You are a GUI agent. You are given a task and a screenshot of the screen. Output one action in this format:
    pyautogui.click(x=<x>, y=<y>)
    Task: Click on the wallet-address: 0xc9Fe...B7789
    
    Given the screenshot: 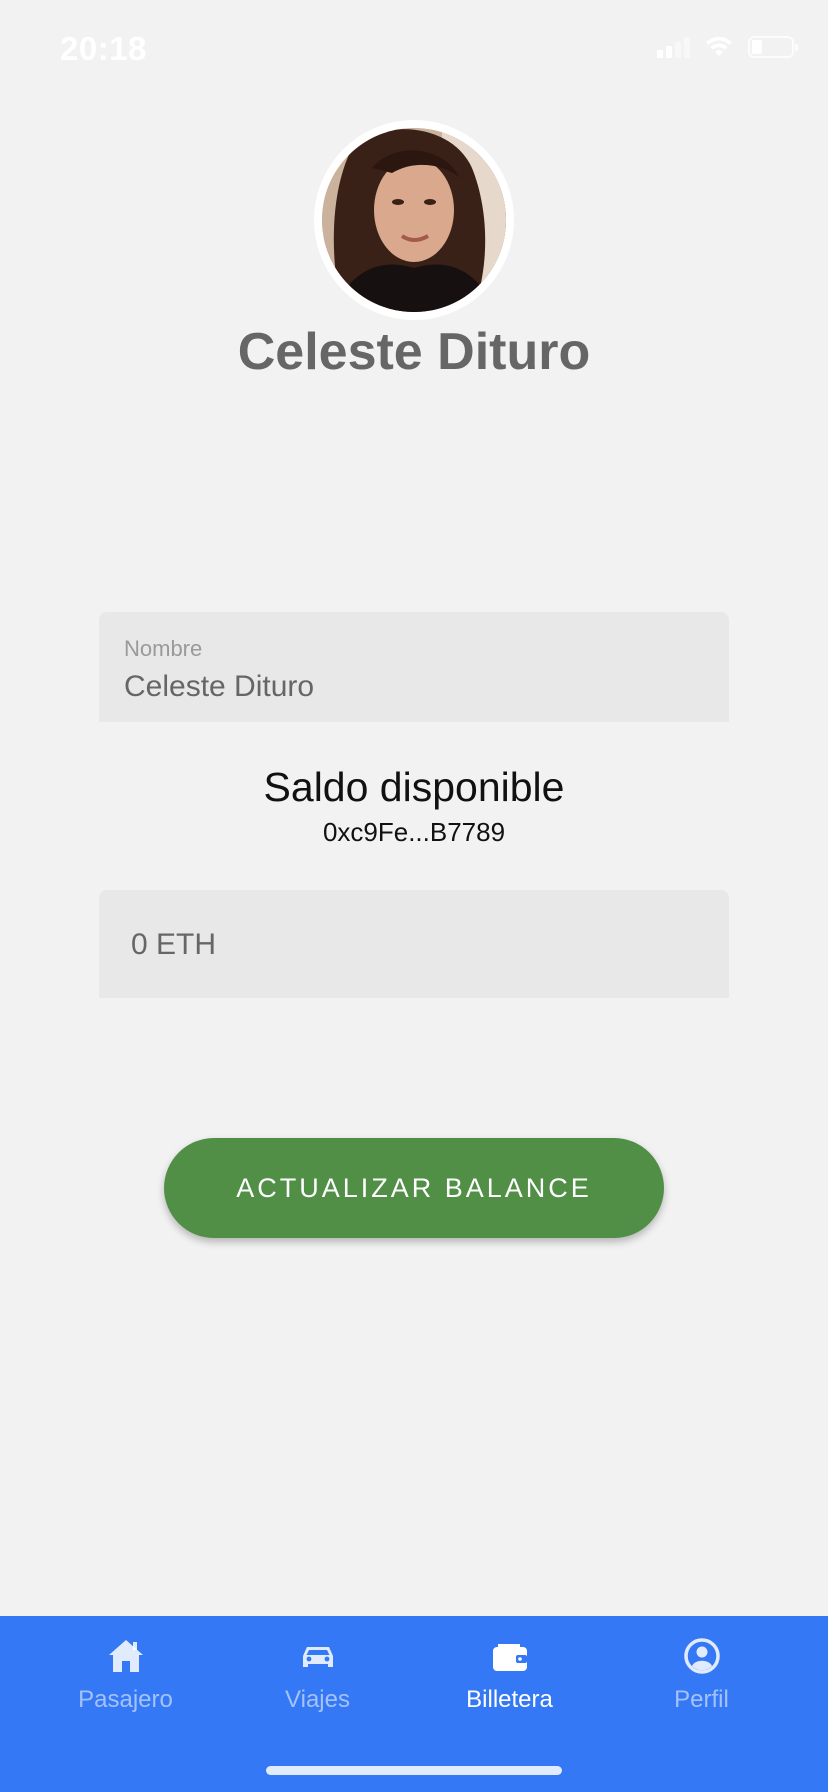 What is the action you would take?
    pyautogui.click(x=414, y=832)
    